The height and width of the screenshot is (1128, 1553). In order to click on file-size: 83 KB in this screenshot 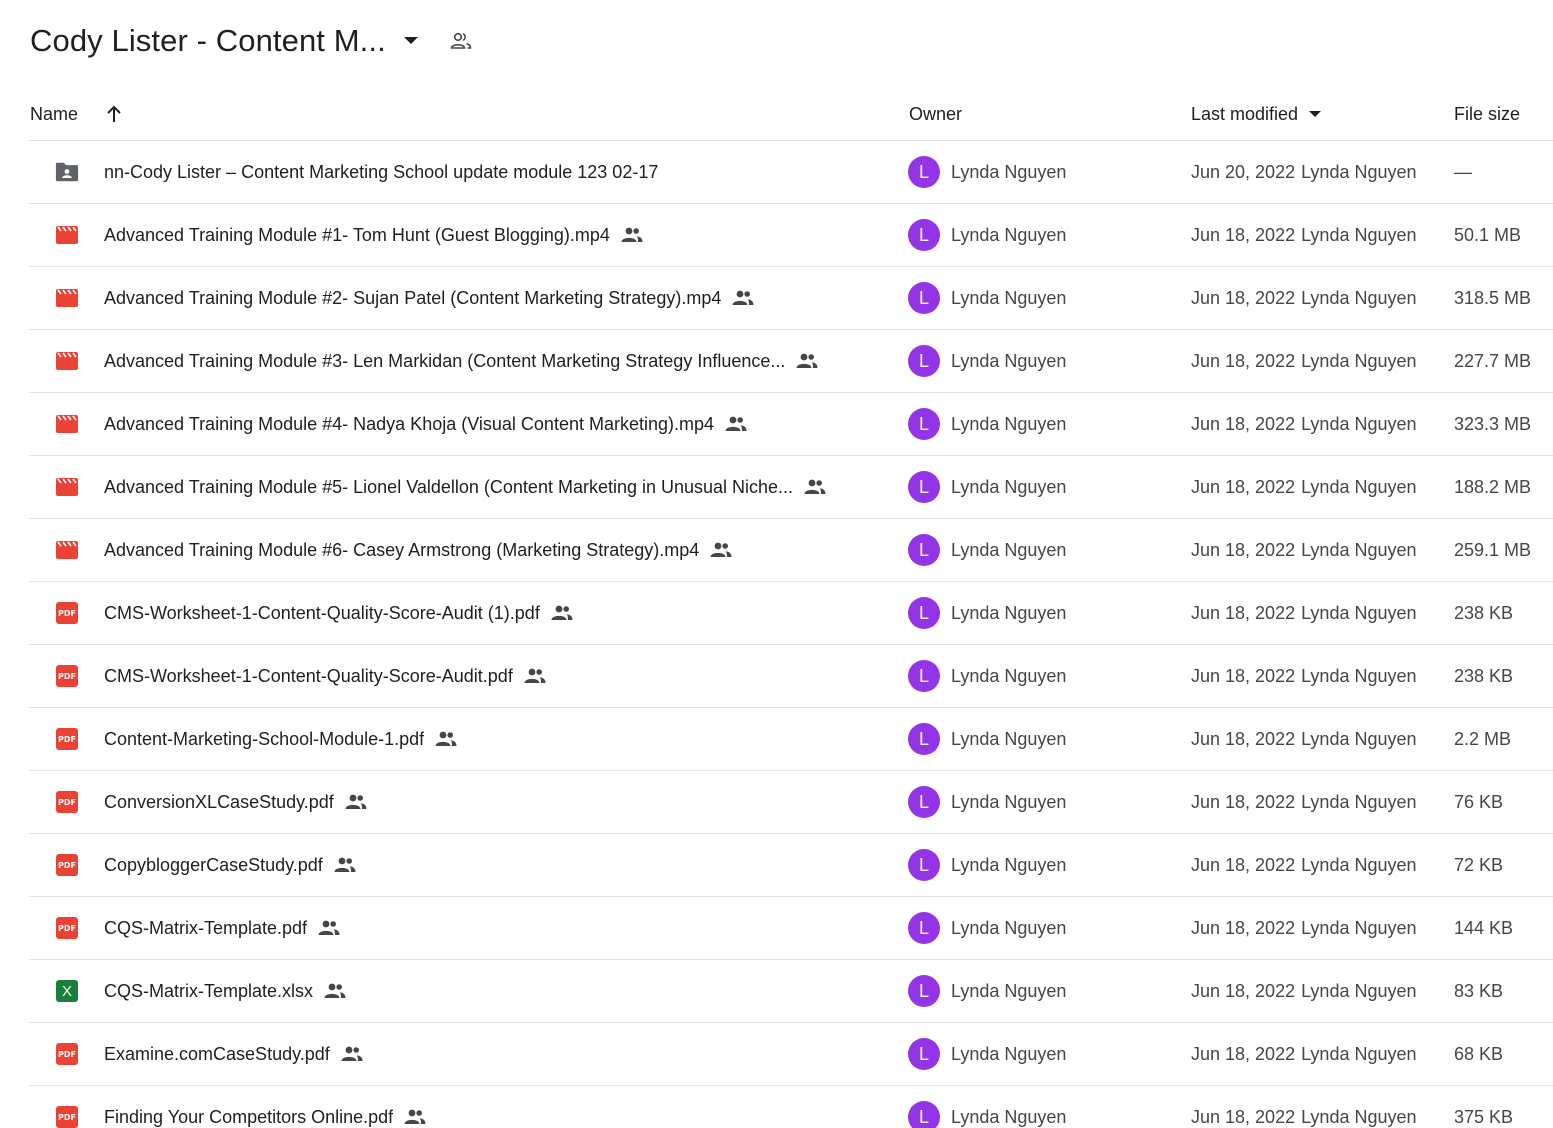, I will do `click(1479, 990)`.